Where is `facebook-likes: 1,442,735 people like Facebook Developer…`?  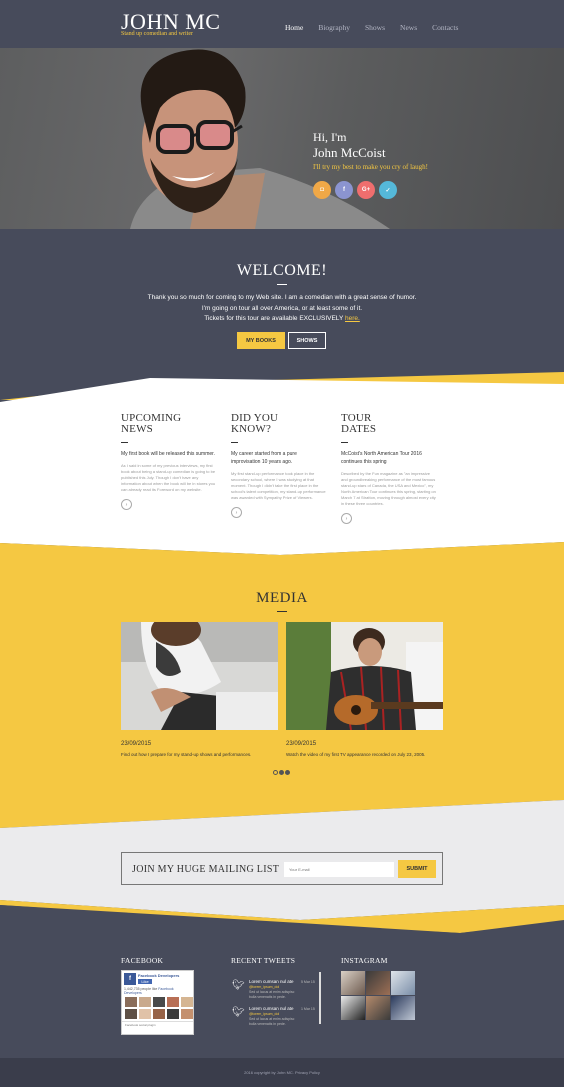 facebook-likes: 1,442,735 people like Facebook Developer… is located at coordinates (157, 991).